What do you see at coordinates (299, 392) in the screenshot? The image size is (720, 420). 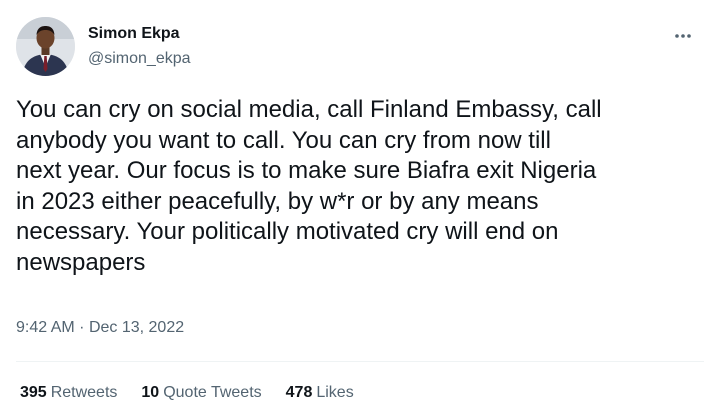 I see `likes-count: 478` at bounding box center [299, 392].